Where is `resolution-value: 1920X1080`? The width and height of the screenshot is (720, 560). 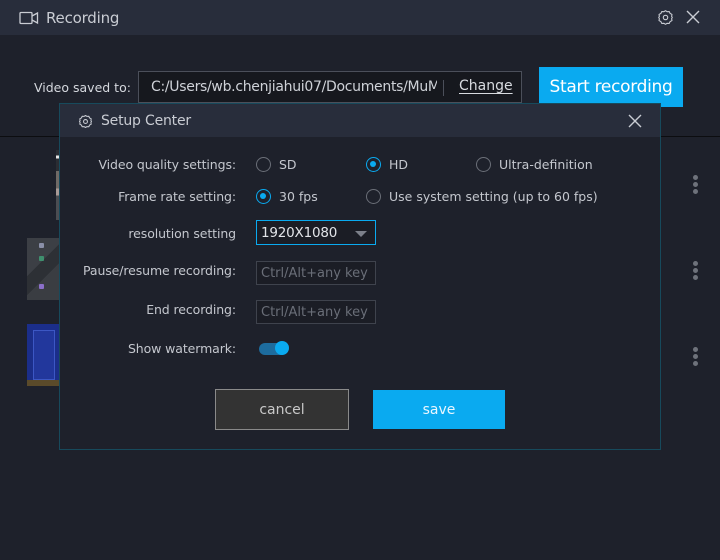
resolution-value: 1920X1080 is located at coordinates (299, 233).